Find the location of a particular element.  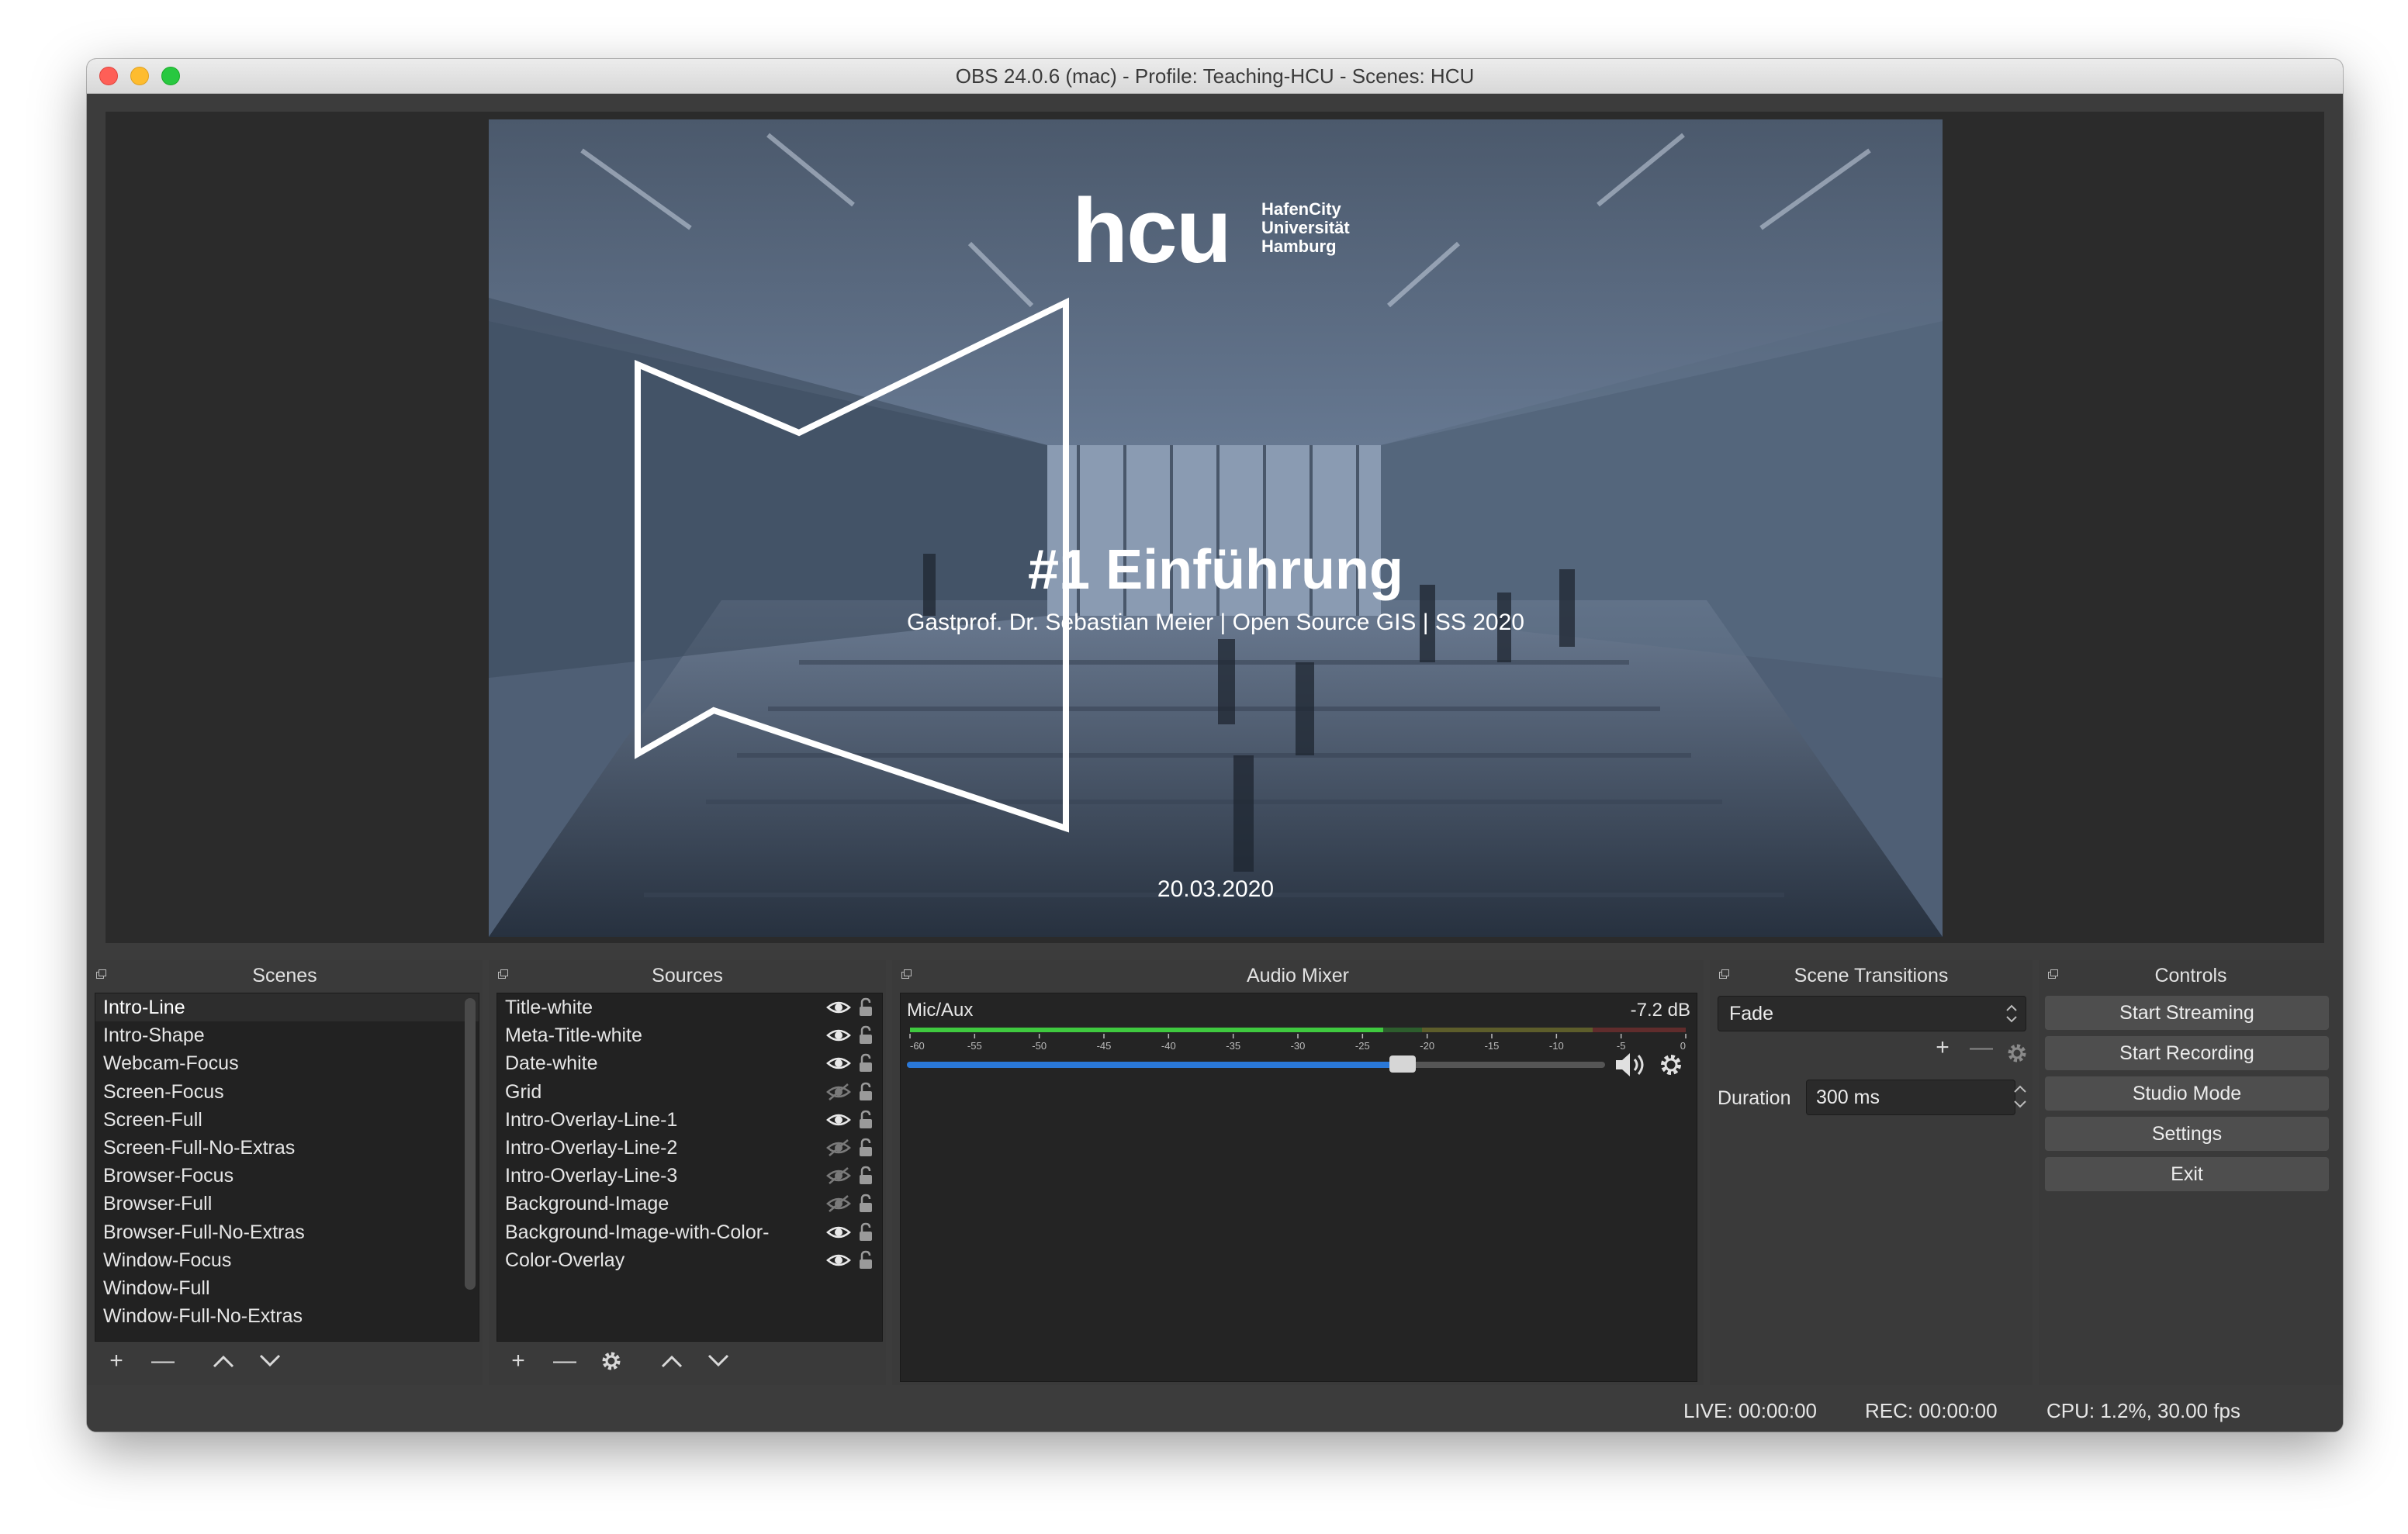

add-scene-button: + is located at coordinates (116, 1361).